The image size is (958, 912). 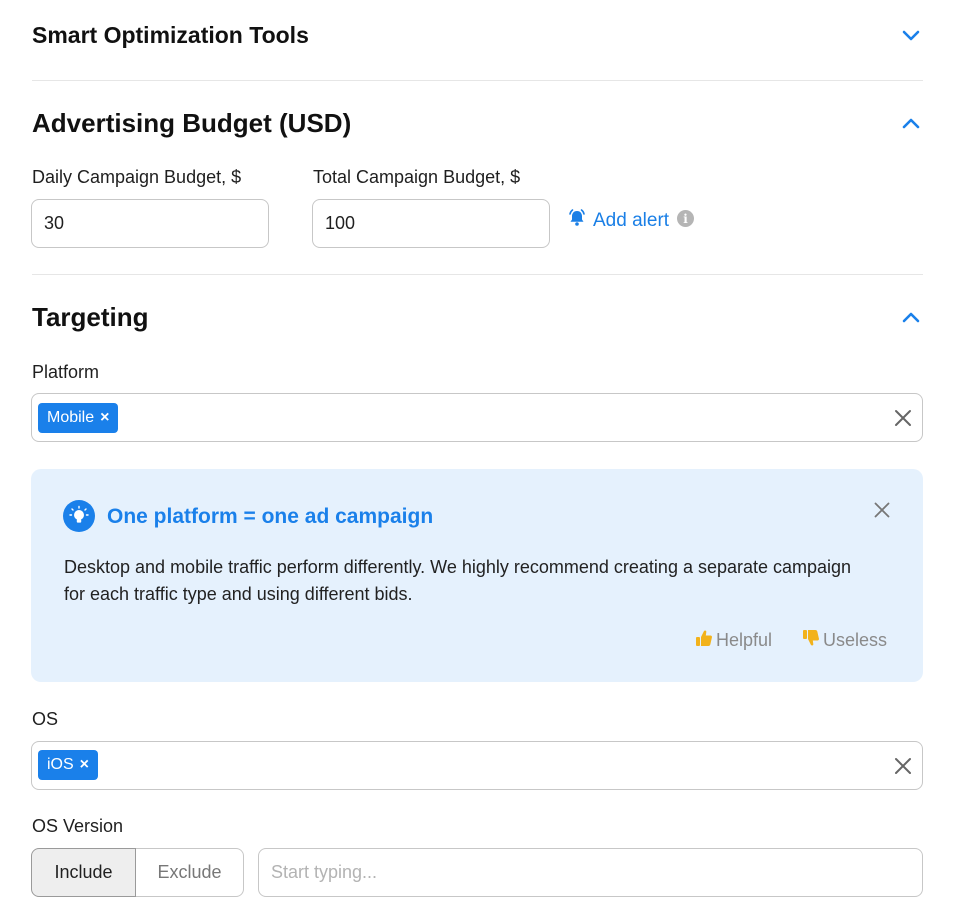 What do you see at coordinates (477, 123) in the screenshot?
I see `budget-header: Advertising Budget (USD)` at bounding box center [477, 123].